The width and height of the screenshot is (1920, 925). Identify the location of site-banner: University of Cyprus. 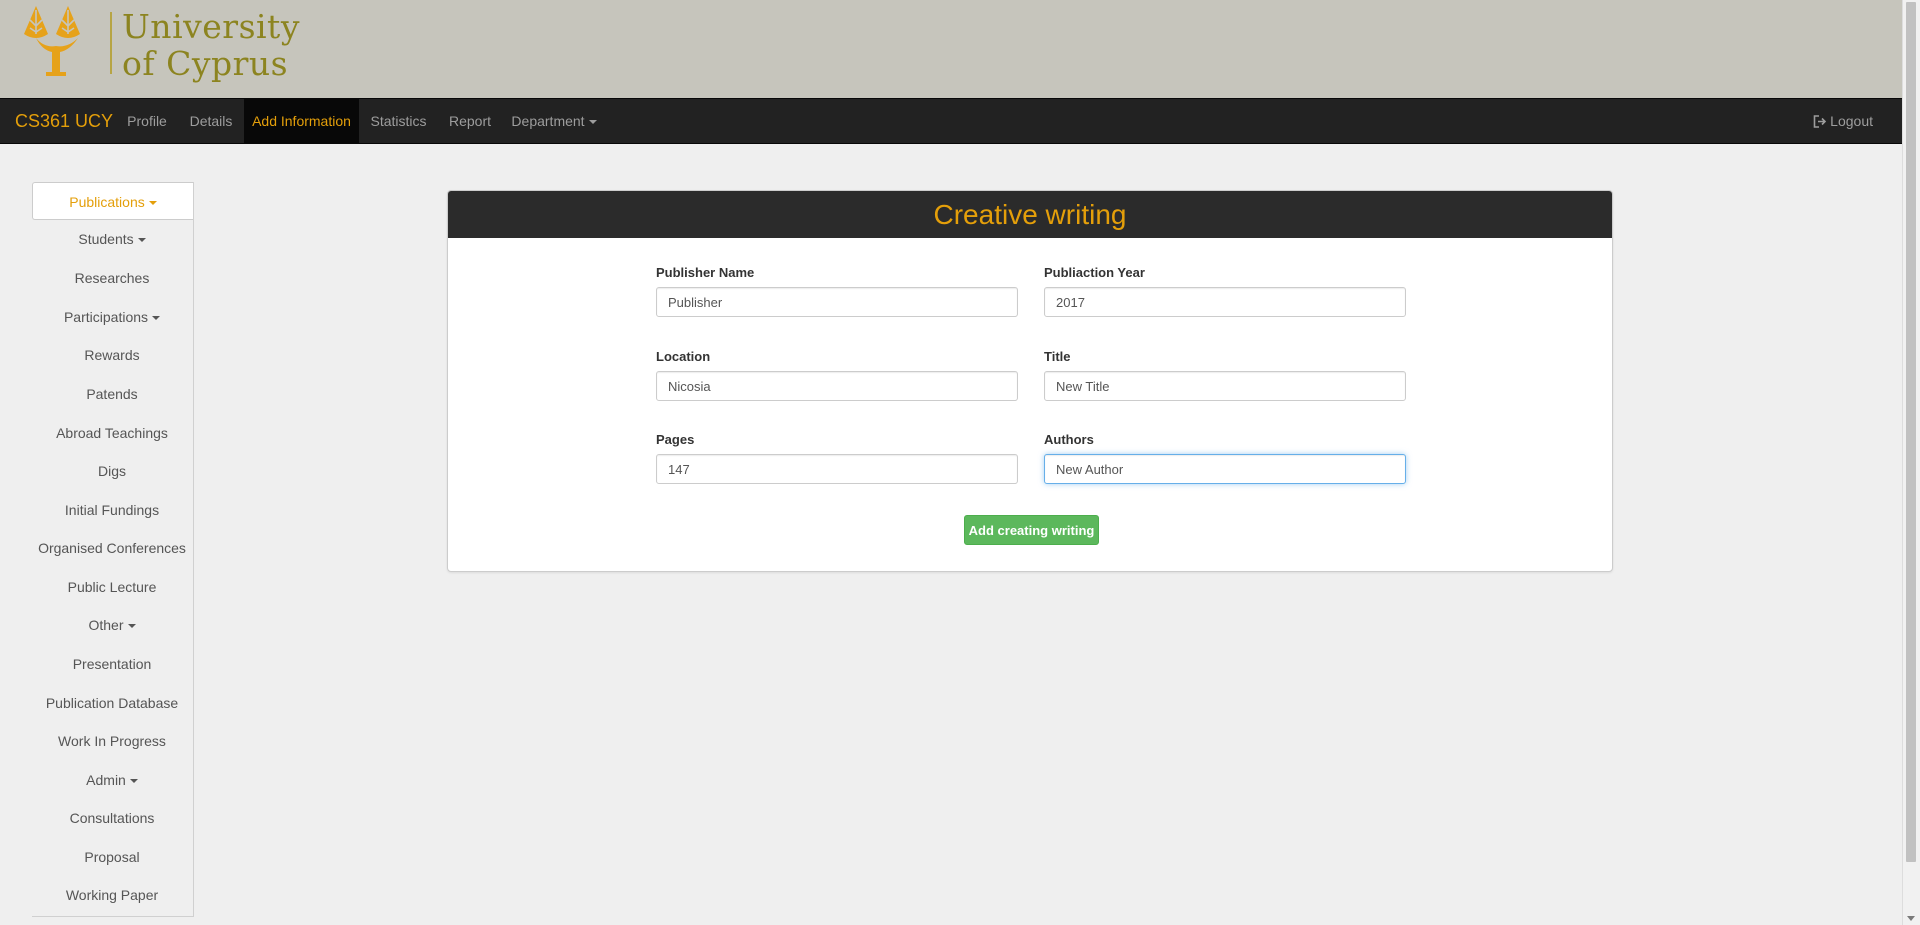
(951, 49).